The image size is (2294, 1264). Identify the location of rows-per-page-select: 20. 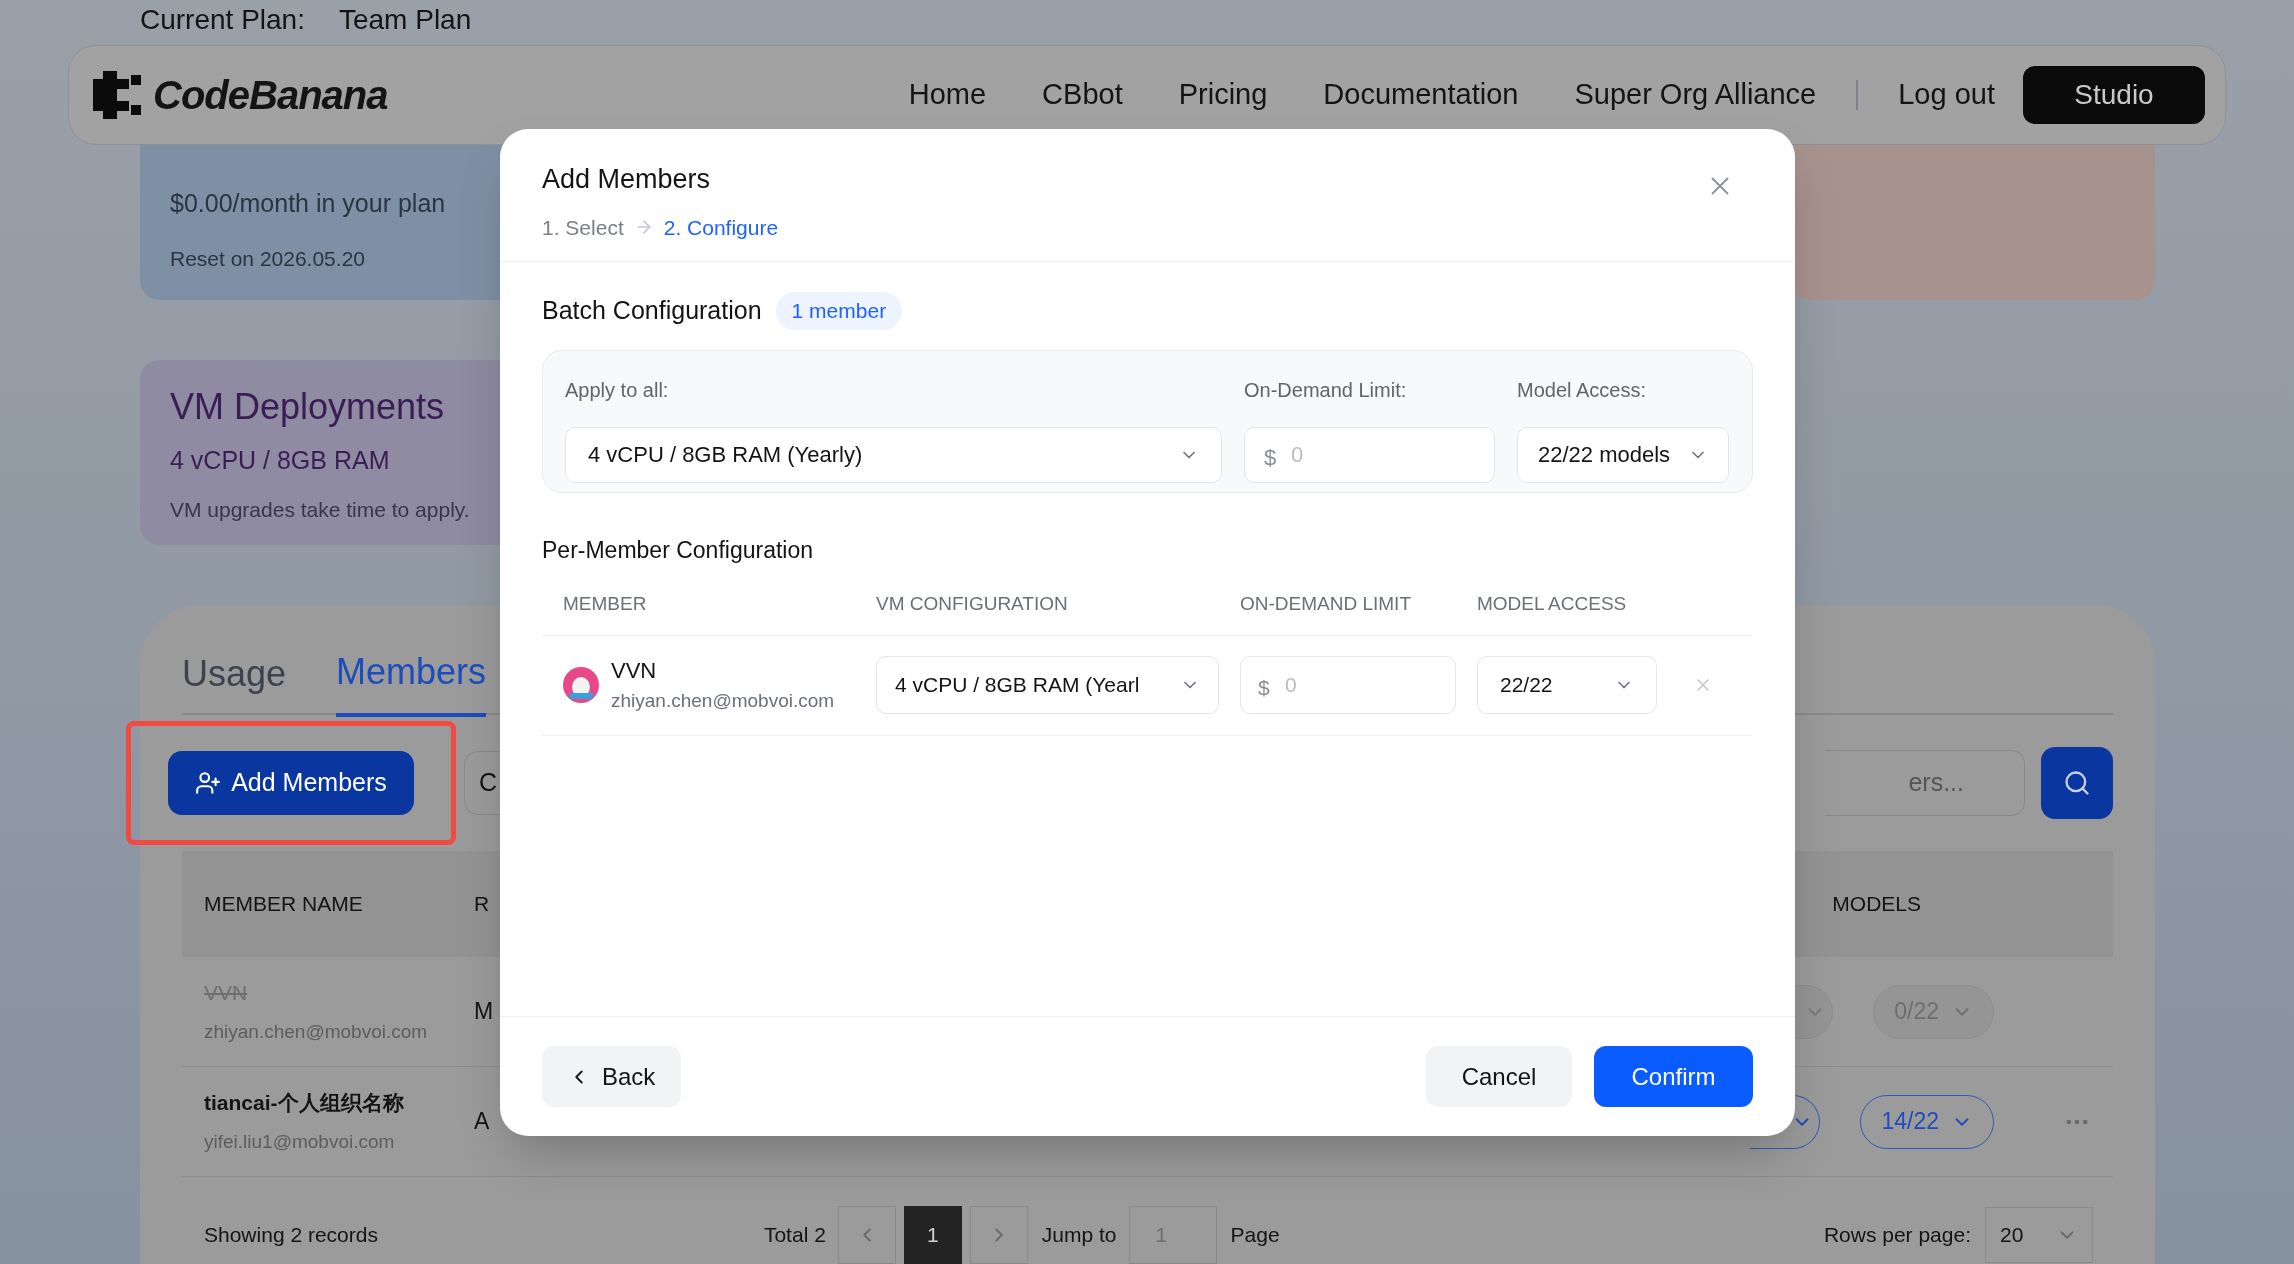
(2039, 1235).